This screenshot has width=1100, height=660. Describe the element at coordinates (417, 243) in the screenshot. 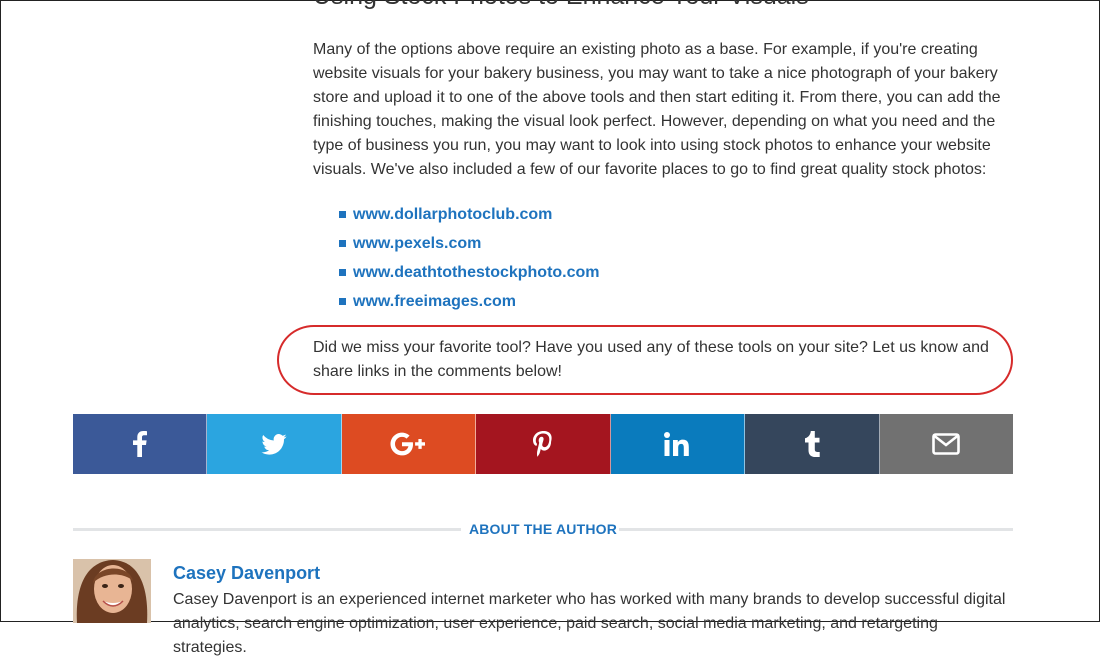

I see `link-pexels: www.pexels.com` at that location.